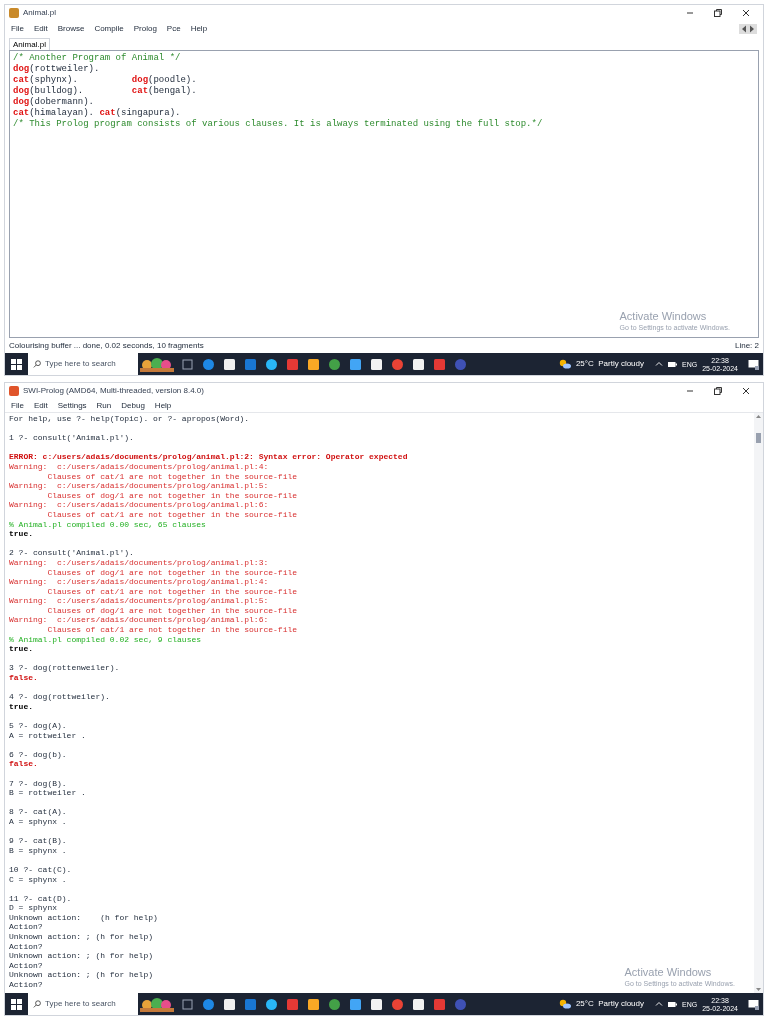 This screenshot has height=1024, width=768. Describe the element at coordinates (38, 841) in the screenshot. I see `console-line: 9 ?- cat(B).` at that location.